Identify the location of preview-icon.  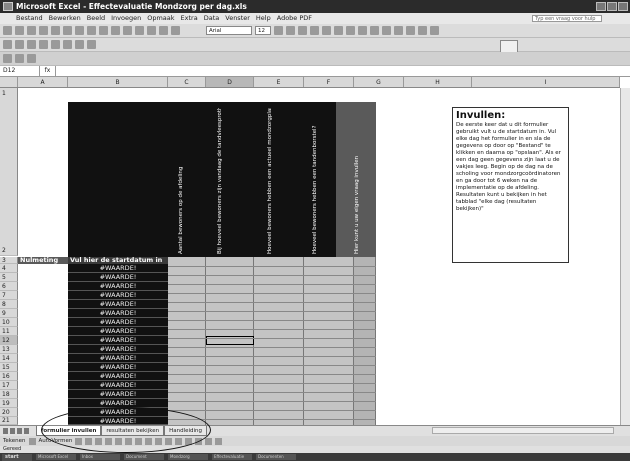
(55, 30).